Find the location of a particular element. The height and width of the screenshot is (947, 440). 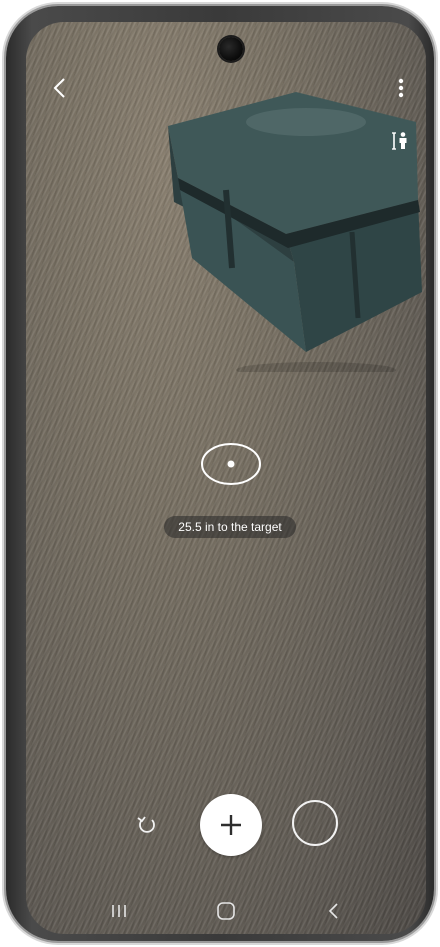

system-navigation-bar is located at coordinates (226, 911).